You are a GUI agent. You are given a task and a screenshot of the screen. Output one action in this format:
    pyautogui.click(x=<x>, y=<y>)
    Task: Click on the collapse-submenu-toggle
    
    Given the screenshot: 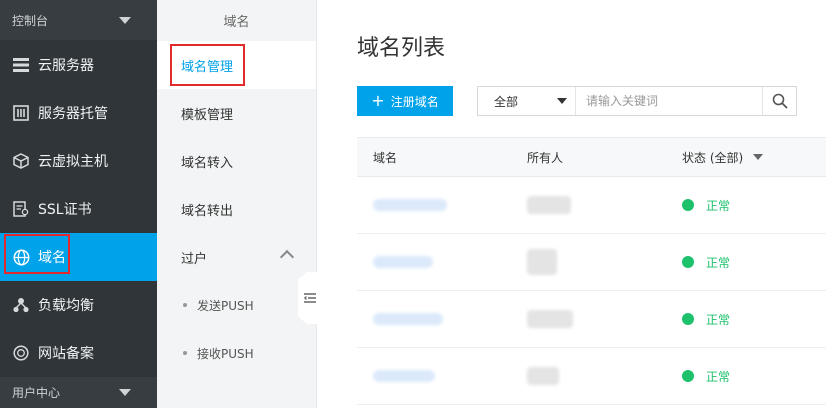 What is the action you would take?
    pyautogui.click(x=309, y=298)
    